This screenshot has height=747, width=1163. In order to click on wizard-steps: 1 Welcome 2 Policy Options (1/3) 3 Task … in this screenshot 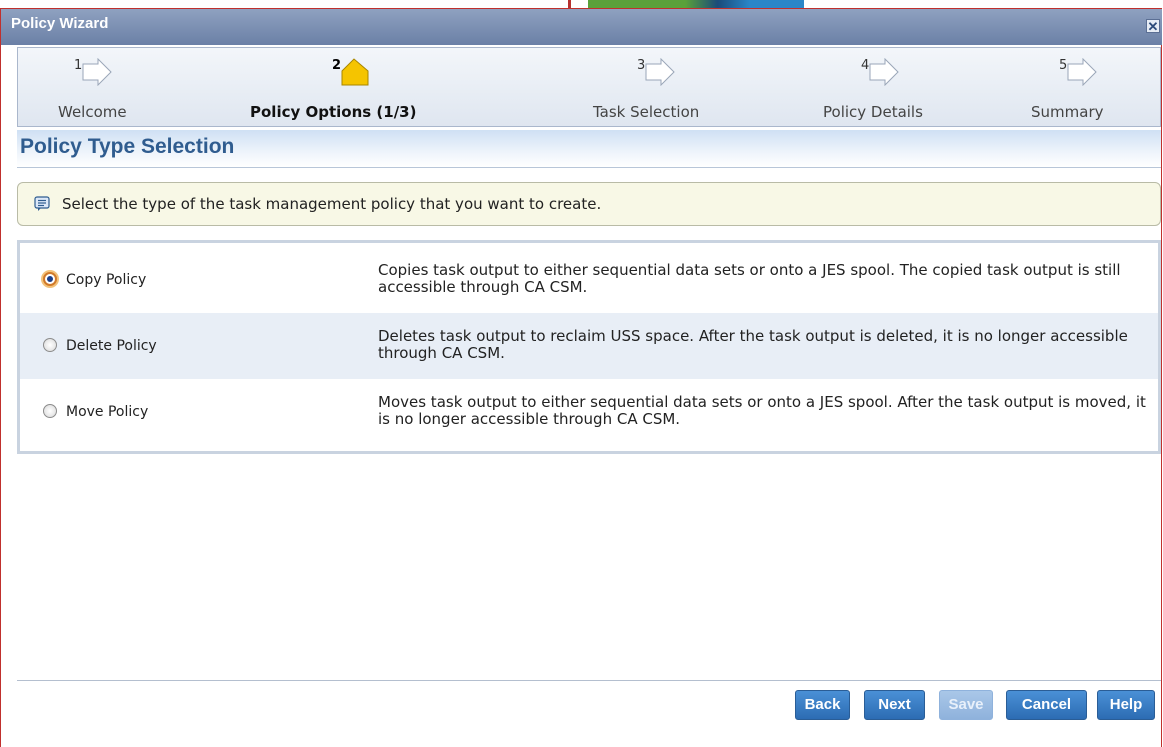, I will do `click(589, 87)`.